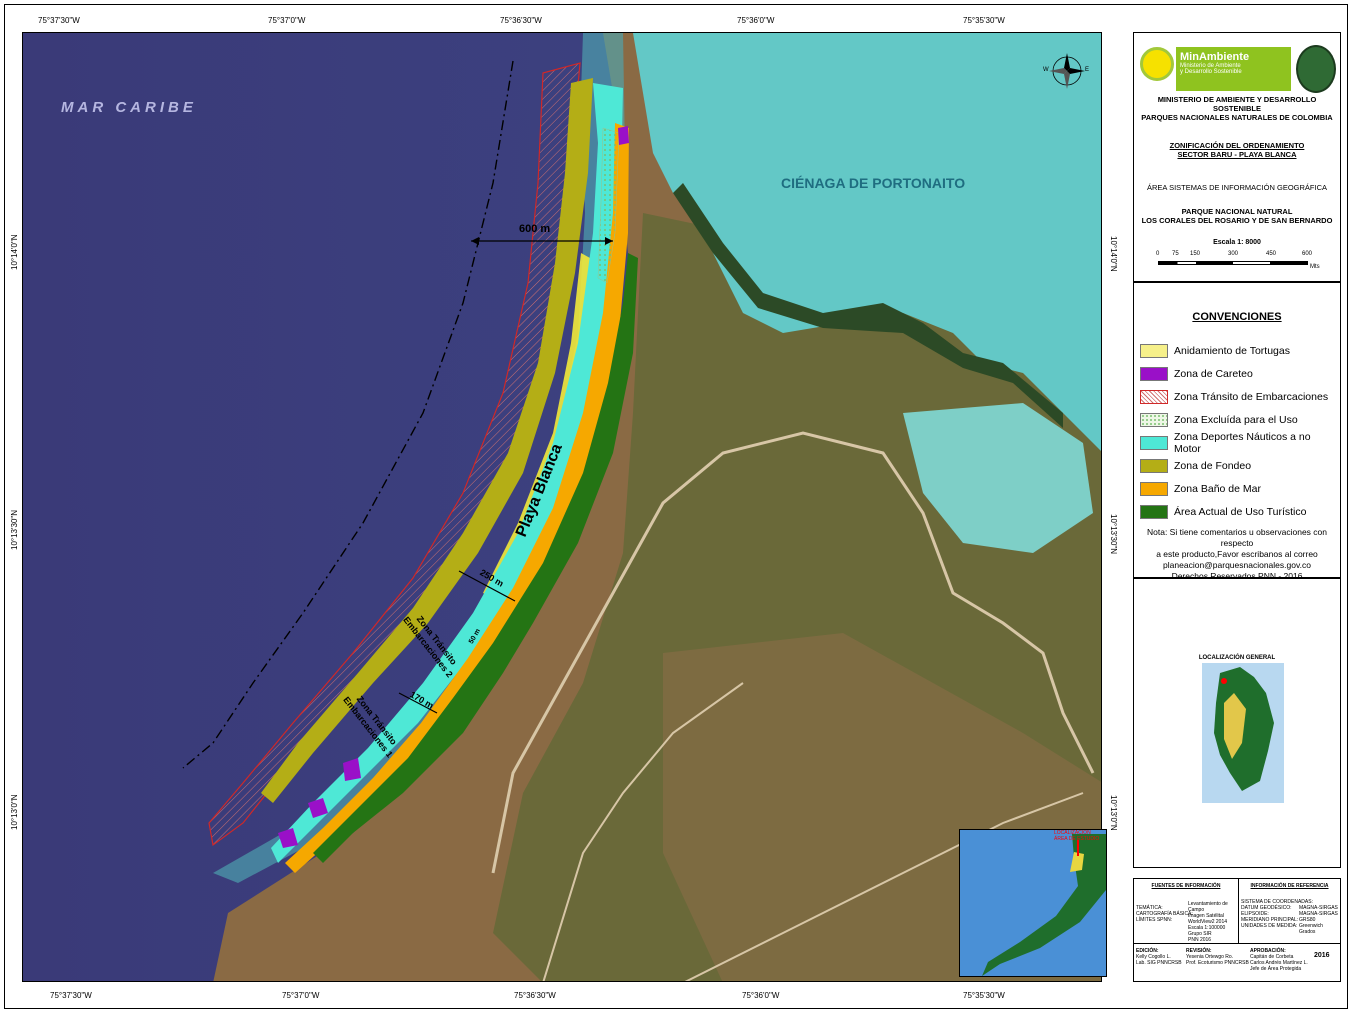 This screenshot has width=1352, height=1014. What do you see at coordinates (535, 229) in the screenshot?
I see `label-600m: 600 m` at bounding box center [535, 229].